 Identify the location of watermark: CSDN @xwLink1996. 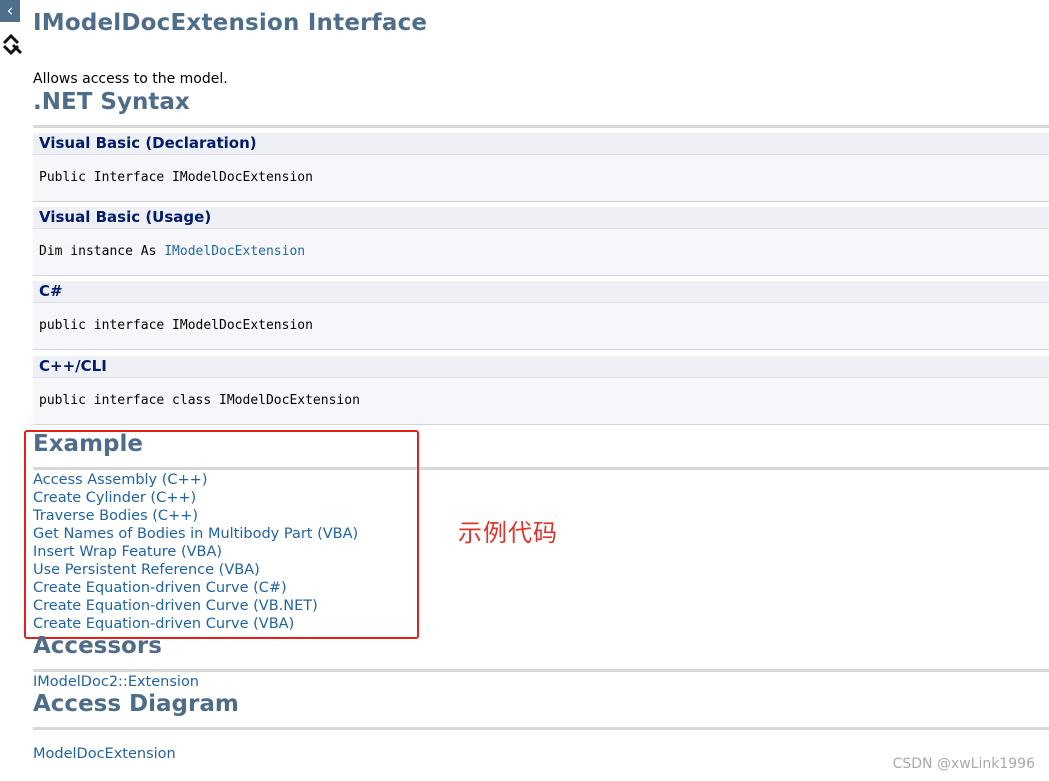
(963, 764).